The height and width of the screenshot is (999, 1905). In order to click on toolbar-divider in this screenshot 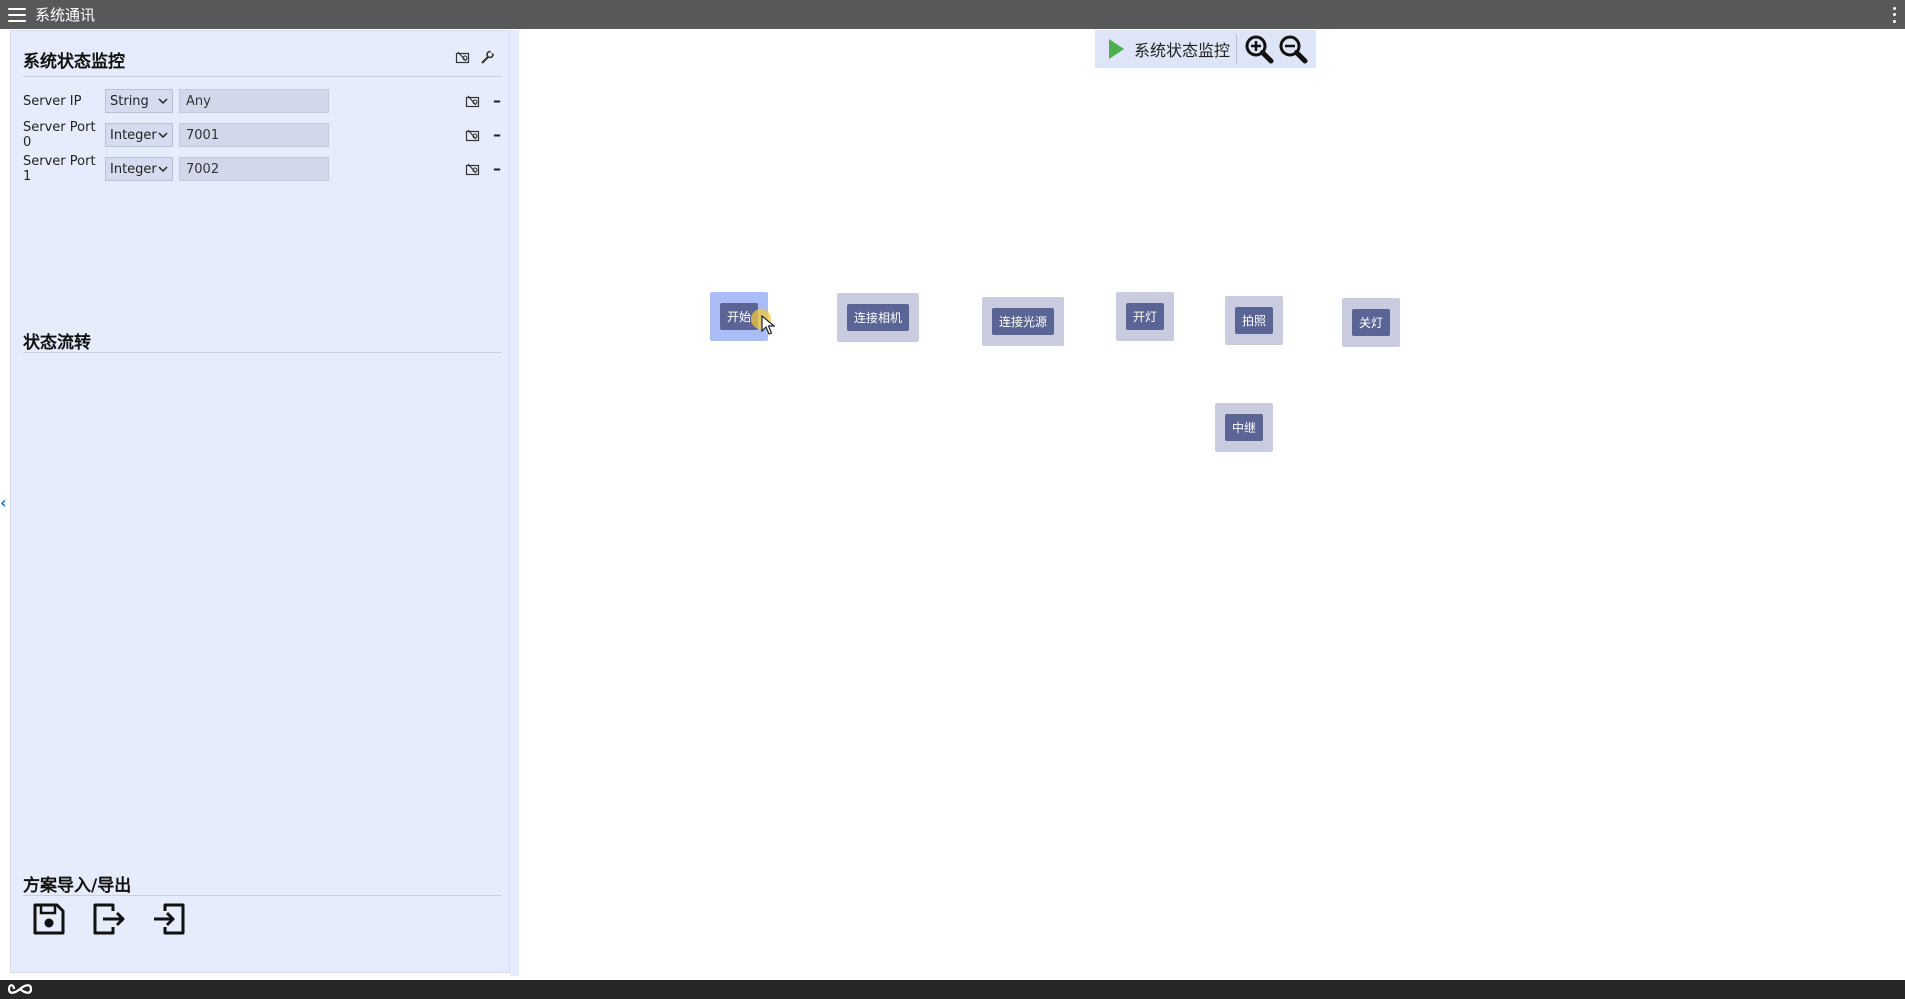, I will do `click(1237, 49)`.